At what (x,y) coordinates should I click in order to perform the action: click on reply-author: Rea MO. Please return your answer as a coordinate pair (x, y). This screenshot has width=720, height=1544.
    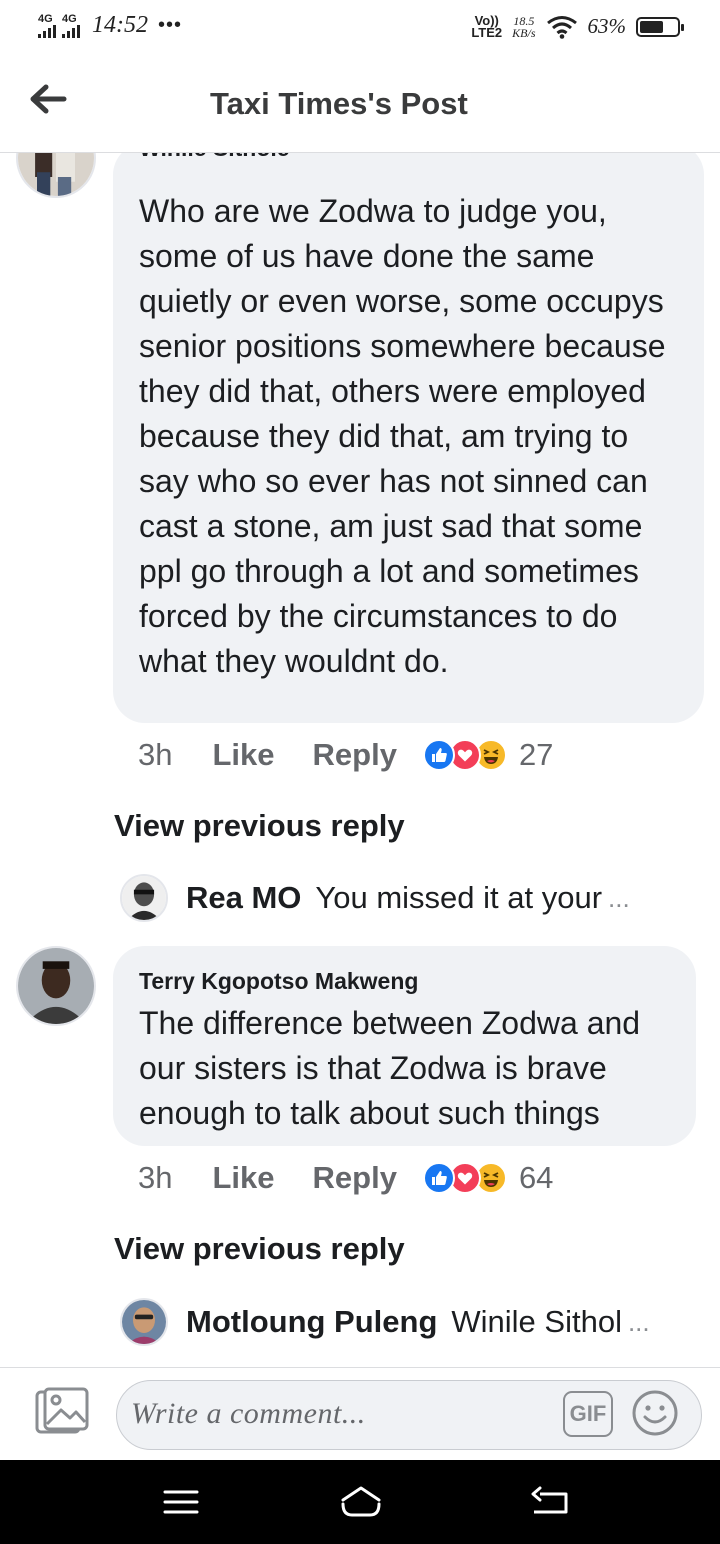
    Looking at the image, I should click on (243, 898).